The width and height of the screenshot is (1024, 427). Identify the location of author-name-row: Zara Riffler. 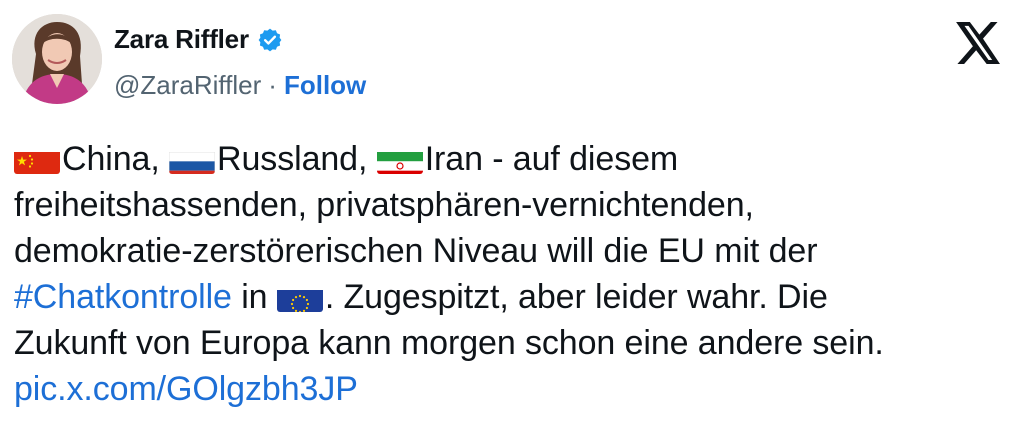
(198, 39).